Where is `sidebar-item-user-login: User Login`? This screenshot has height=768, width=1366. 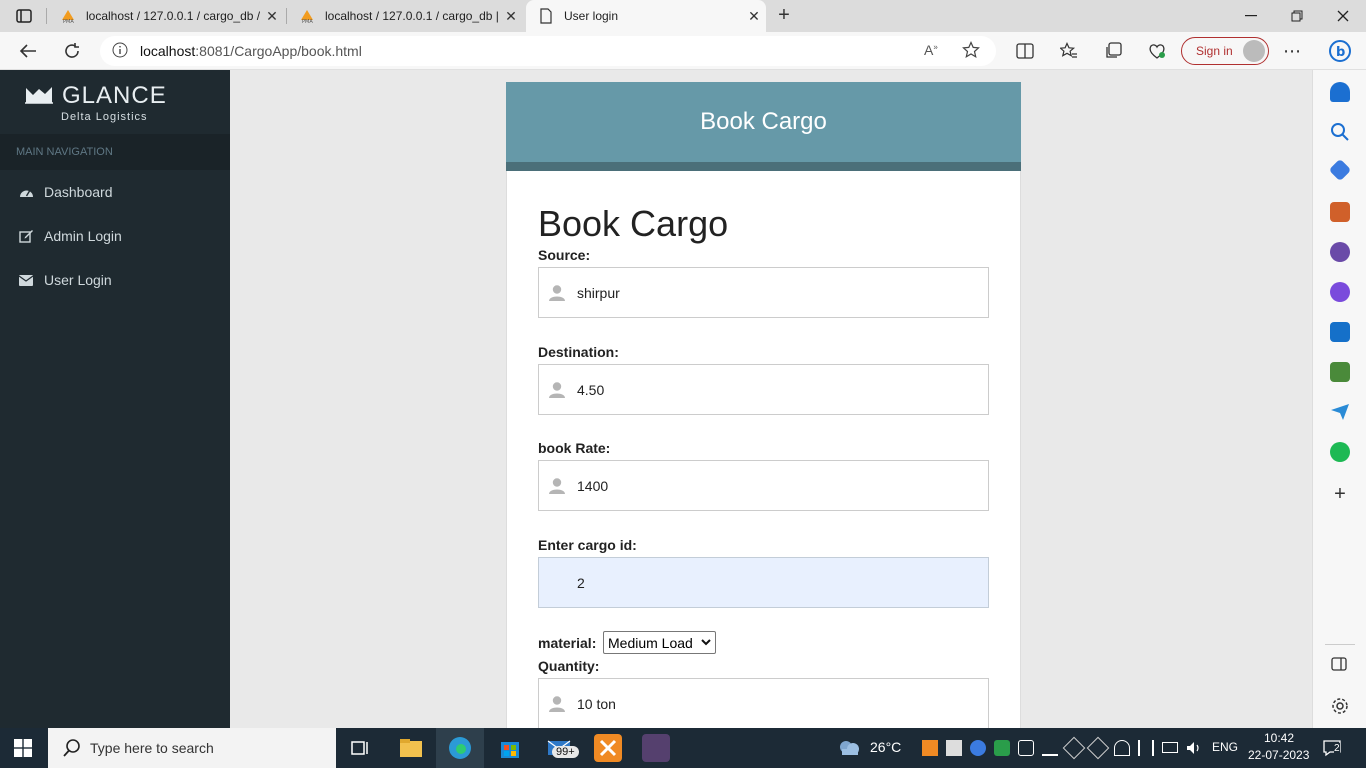
sidebar-item-user-login: User Login is located at coordinates (115, 280).